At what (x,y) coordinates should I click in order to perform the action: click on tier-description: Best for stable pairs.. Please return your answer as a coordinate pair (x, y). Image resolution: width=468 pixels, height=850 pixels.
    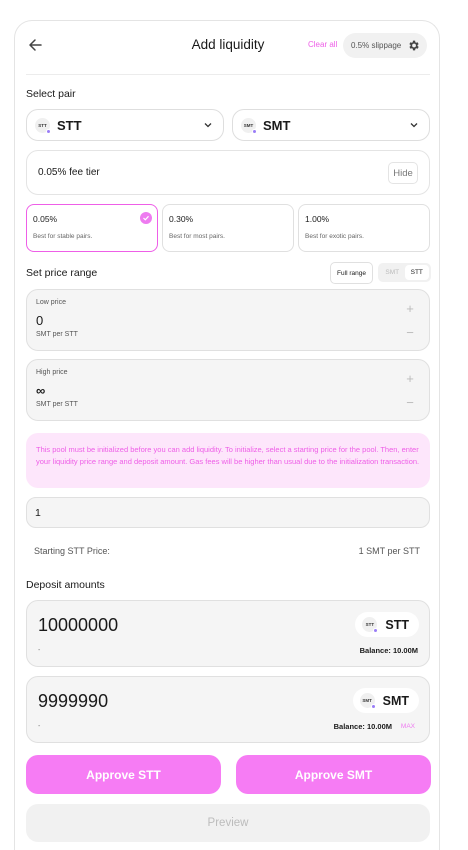
    Looking at the image, I should click on (63, 236).